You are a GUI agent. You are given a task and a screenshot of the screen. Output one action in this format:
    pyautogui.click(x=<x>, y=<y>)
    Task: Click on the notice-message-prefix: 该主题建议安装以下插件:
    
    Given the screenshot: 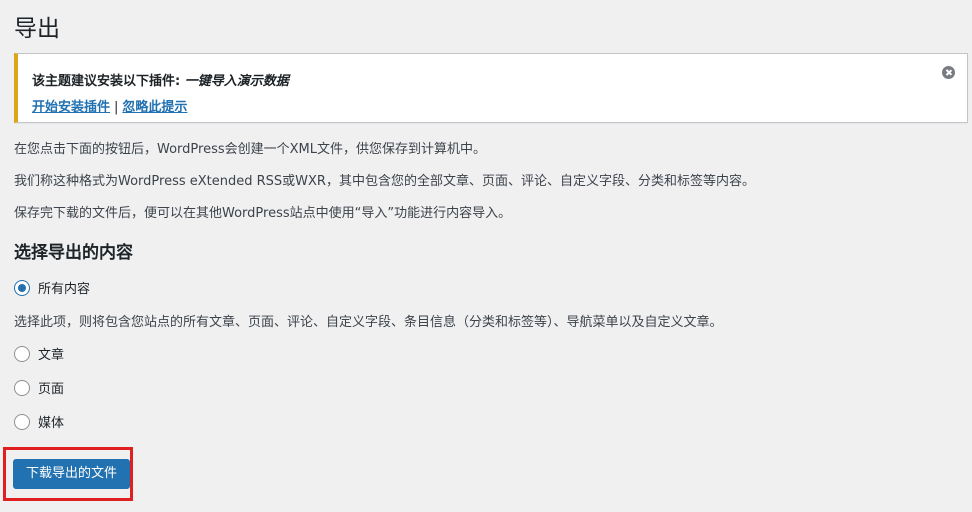 What is the action you would take?
    pyautogui.click(x=108, y=81)
    